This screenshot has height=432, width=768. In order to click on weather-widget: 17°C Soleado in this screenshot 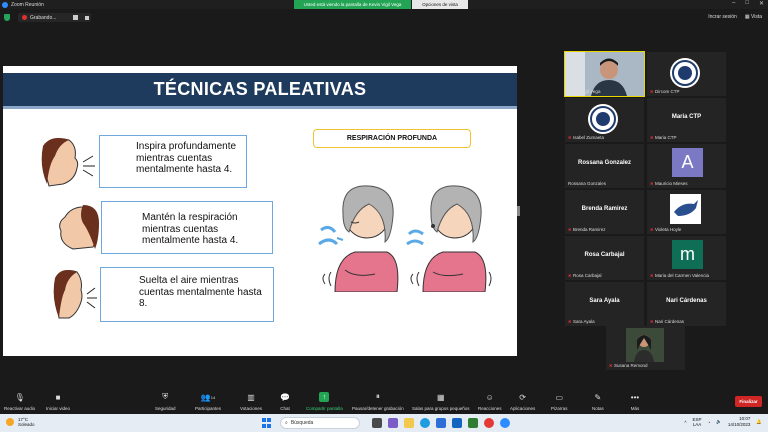, I will do `click(20, 422)`.